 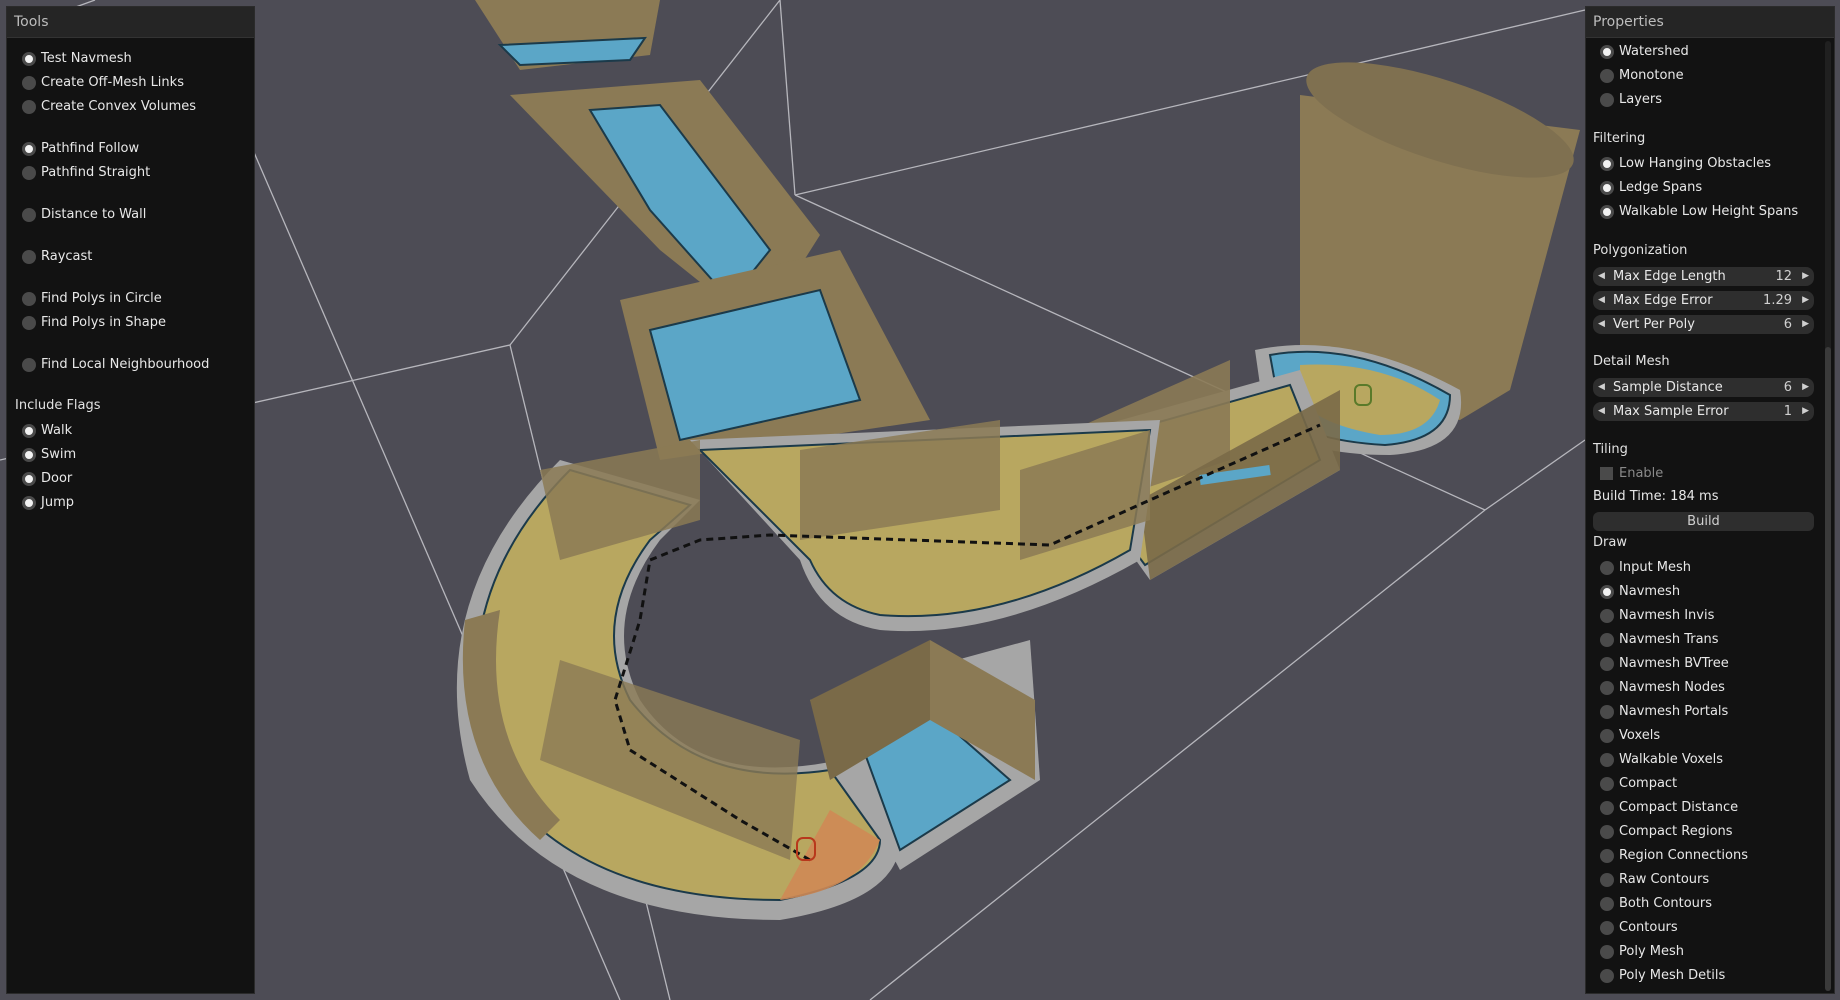 What do you see at coordinates (1674, 711) in the screenshot?
I see `option-label: Navmesh Portals` at bounding box center [1674, 711].